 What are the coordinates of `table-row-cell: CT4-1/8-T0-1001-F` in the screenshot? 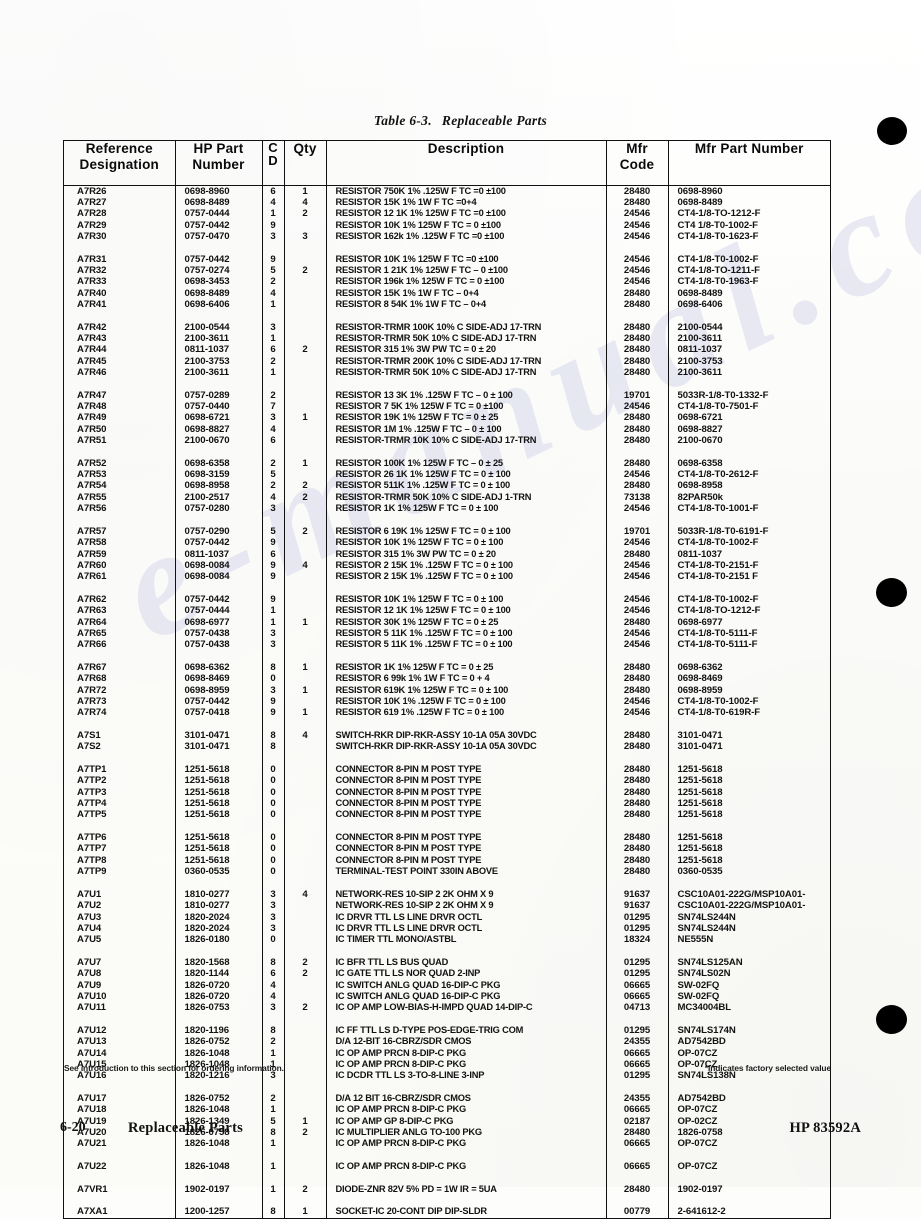 It's located at (718, 509).